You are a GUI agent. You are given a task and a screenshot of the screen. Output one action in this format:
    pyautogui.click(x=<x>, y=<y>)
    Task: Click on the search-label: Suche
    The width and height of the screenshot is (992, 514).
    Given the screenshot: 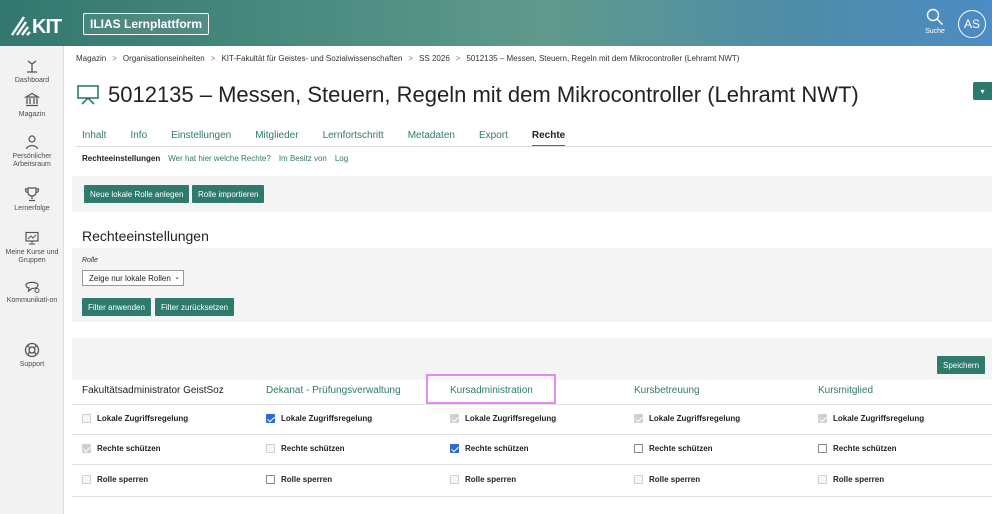 What is the action you would take?
    pyautogui.click(x=935, y=31)
    